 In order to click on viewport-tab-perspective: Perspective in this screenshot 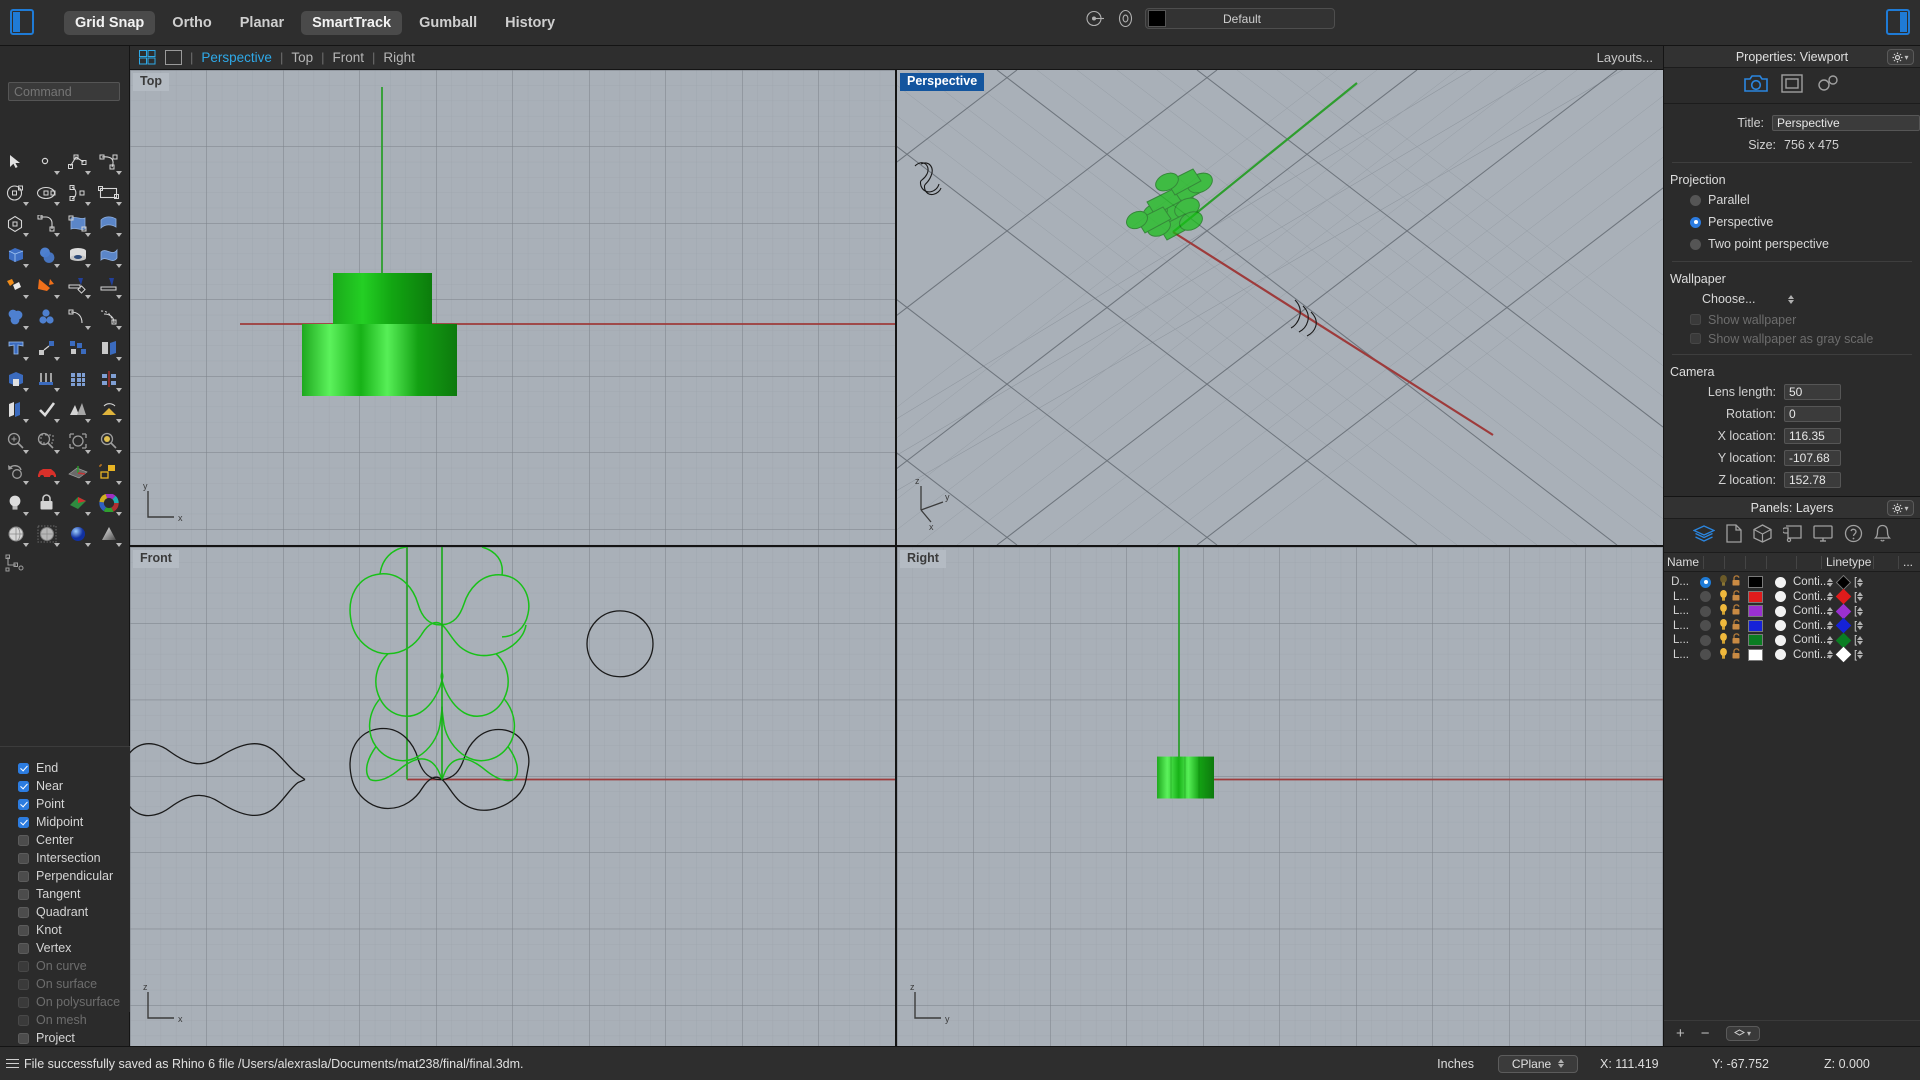, I will do `click(236, 57)`.